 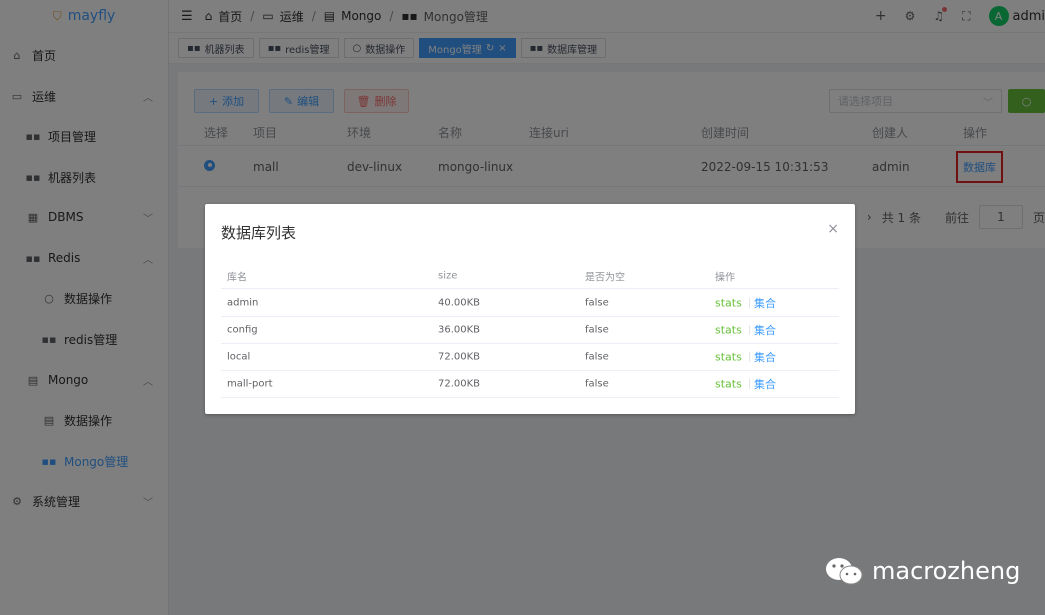 I want to click on table-row: local 72.00KB false stats | 集合, so click(x=530, y=357).